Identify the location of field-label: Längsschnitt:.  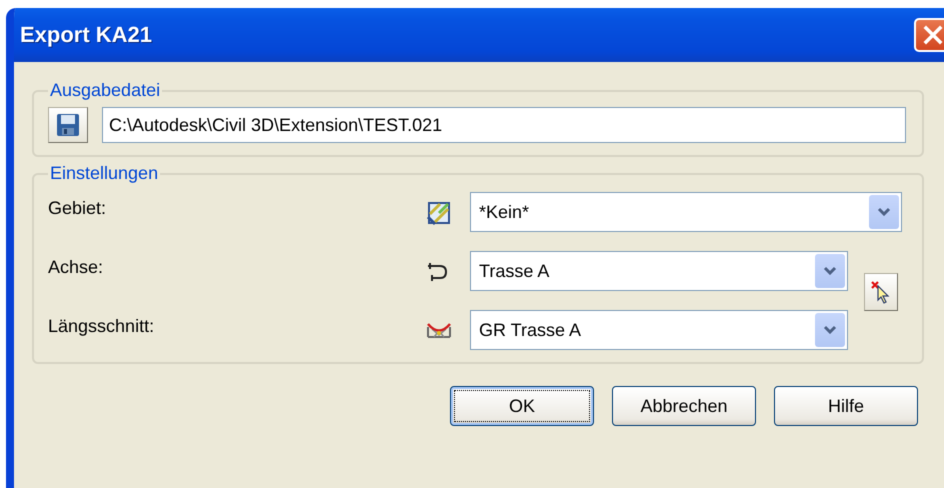
(102, 326).